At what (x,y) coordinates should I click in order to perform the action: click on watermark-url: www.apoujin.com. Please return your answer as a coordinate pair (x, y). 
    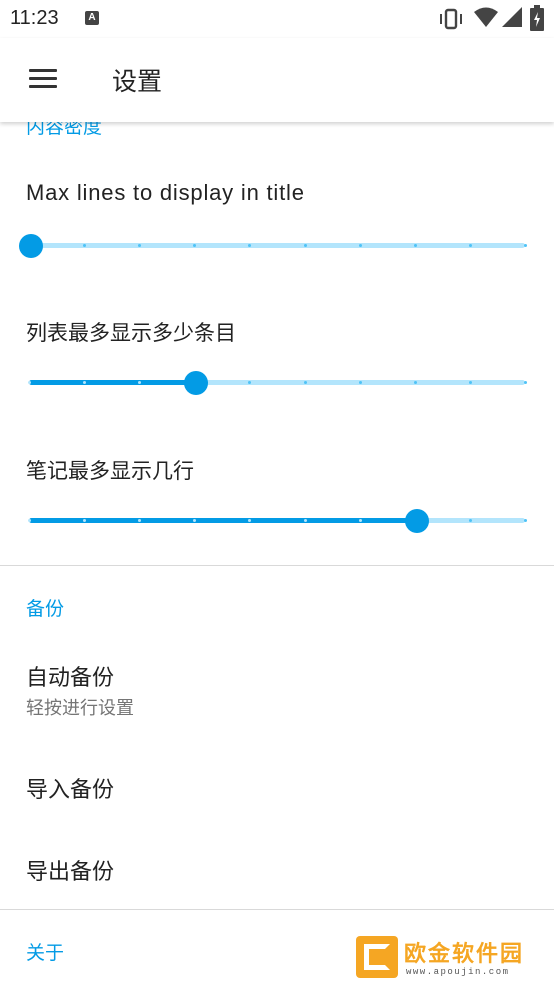
    Looking at the image, I should click on (458, 972).